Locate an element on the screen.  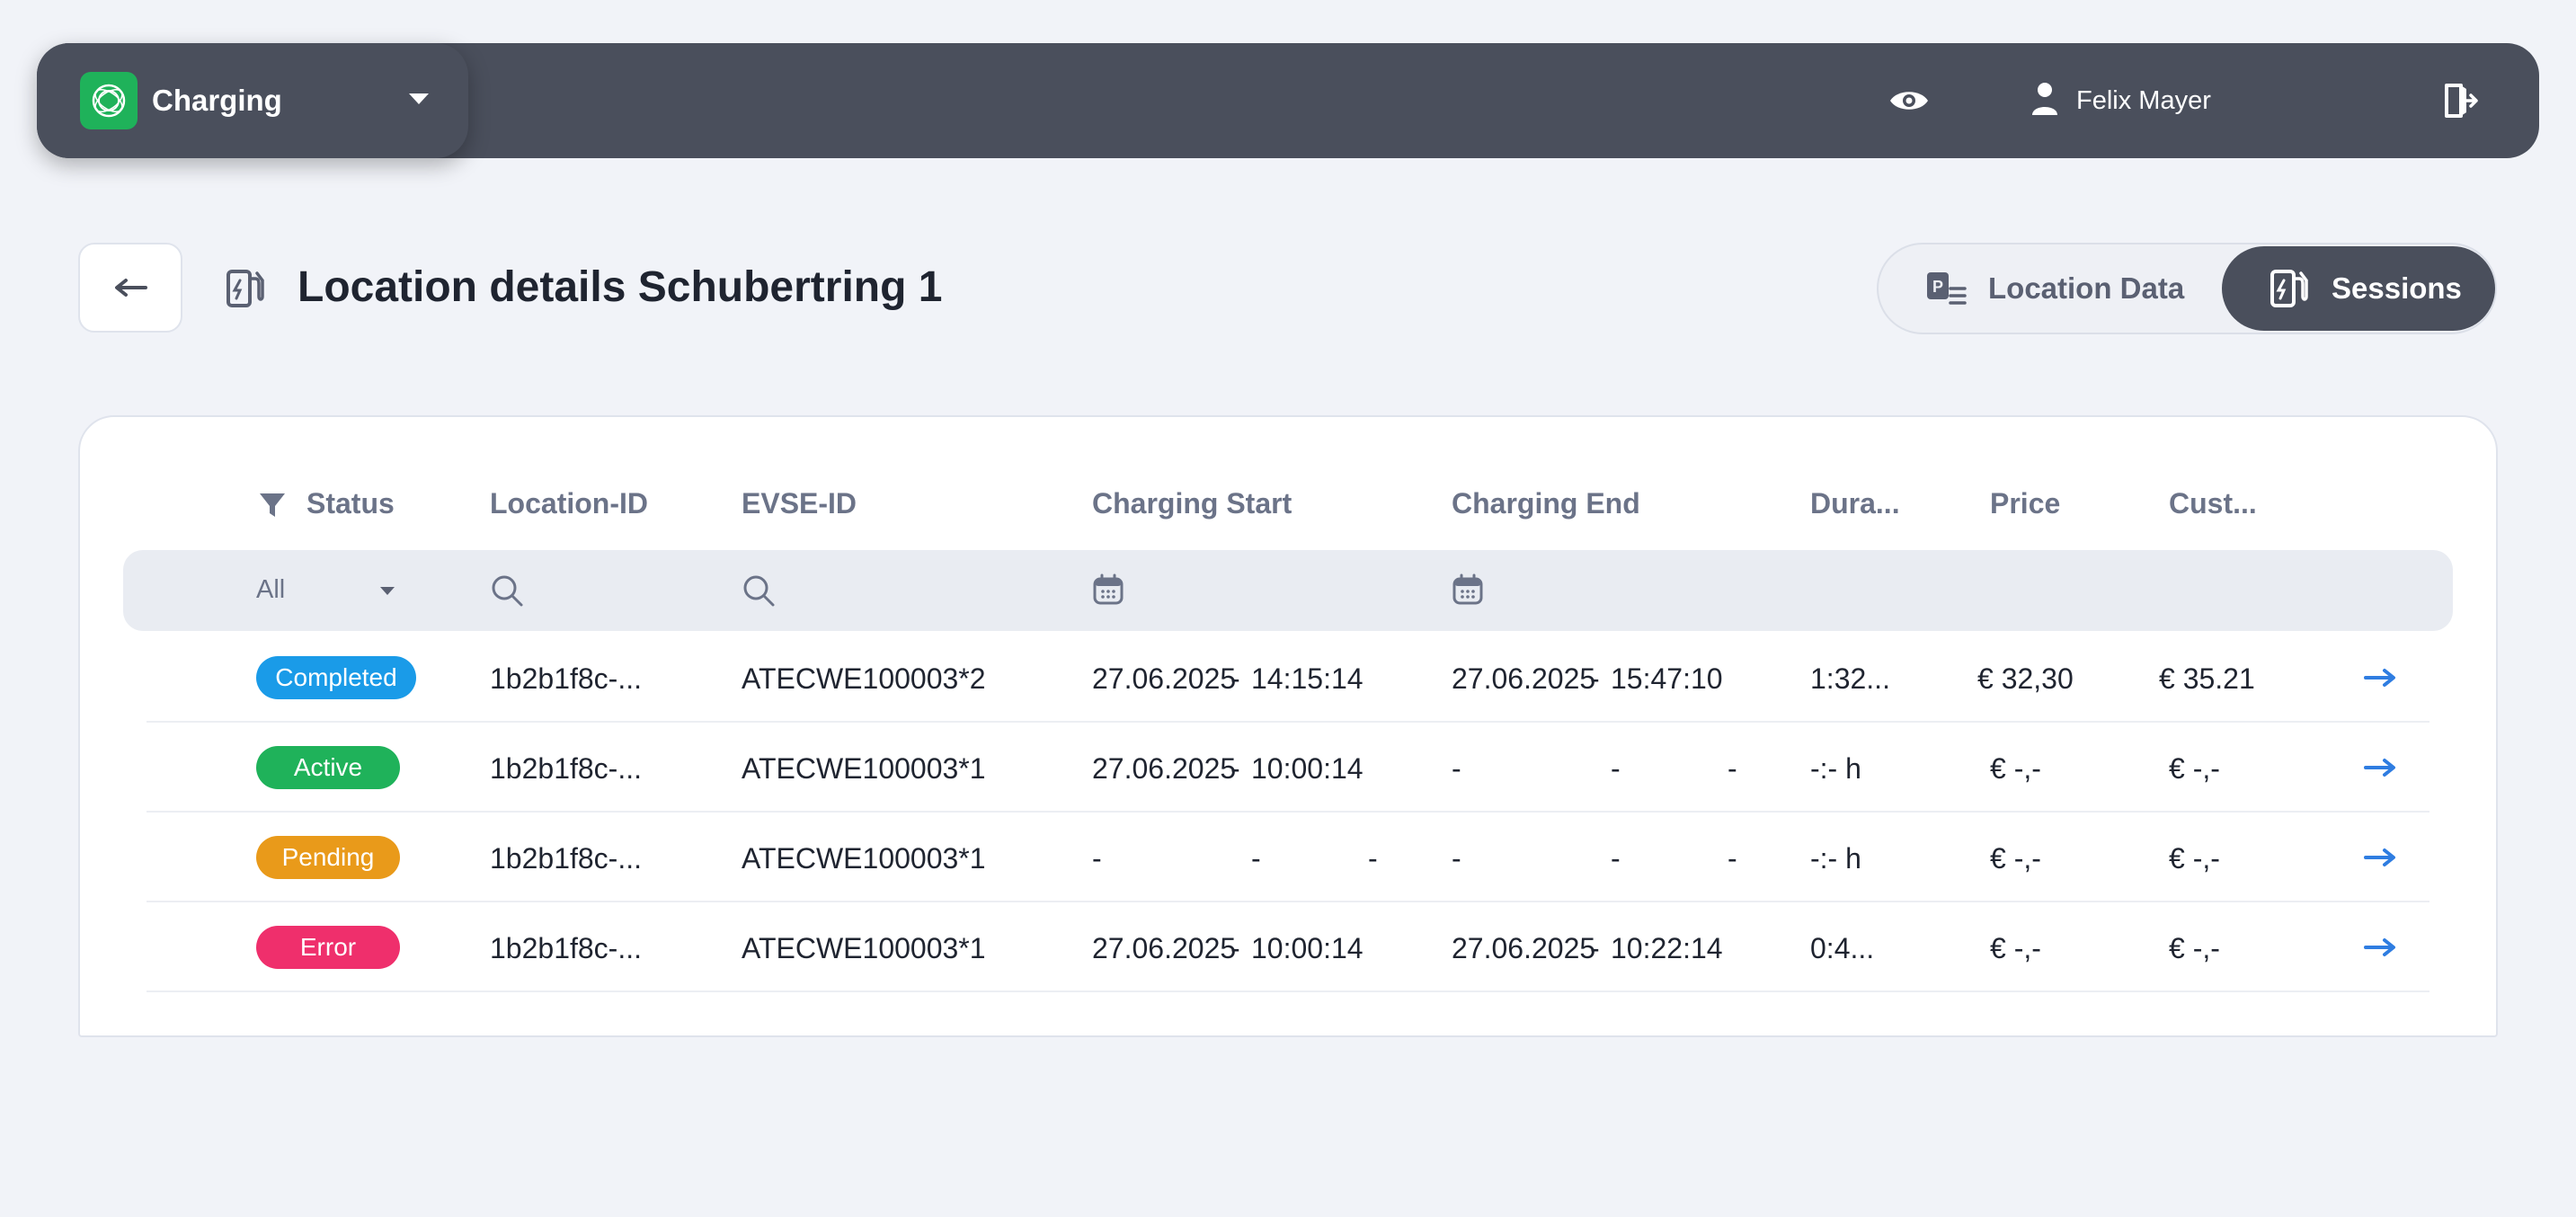
user-icon is located at coordinates (2045, 101).